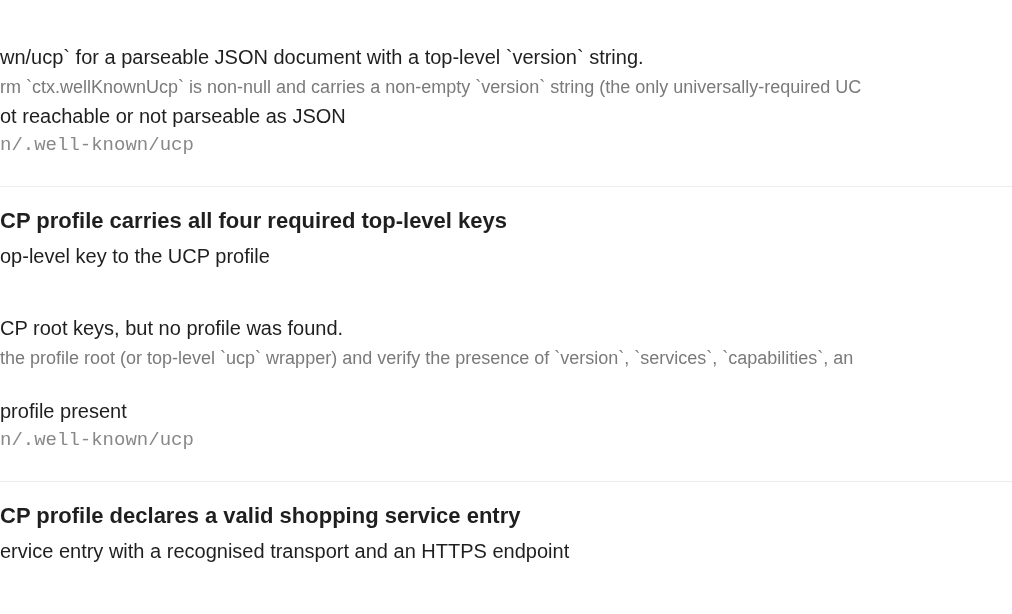 This screenshot has width=1012, height=614. Describe the element at coordinates (253, 221) in the screenshot. I see `check-title: CP profile carries all four required top-level keys` at that location.